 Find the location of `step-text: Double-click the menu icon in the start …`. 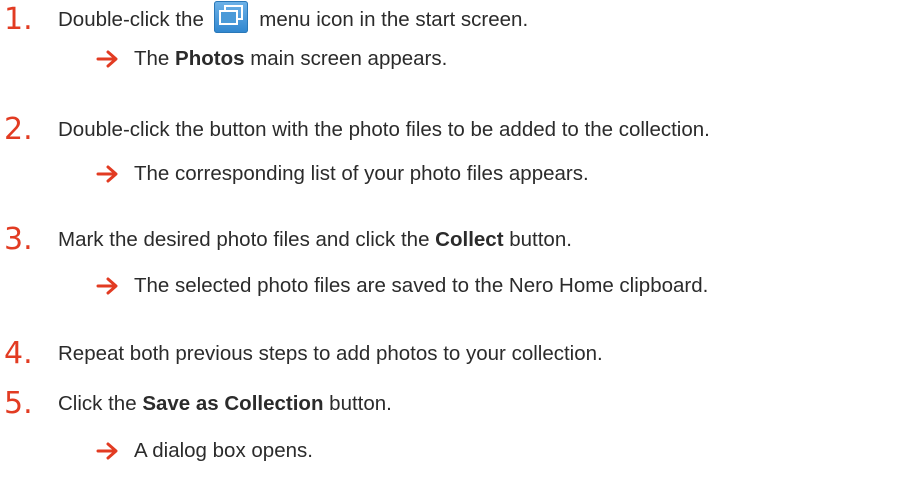

step-text: Double-click the menu icon in the start … is located at coordinates (293, 20).